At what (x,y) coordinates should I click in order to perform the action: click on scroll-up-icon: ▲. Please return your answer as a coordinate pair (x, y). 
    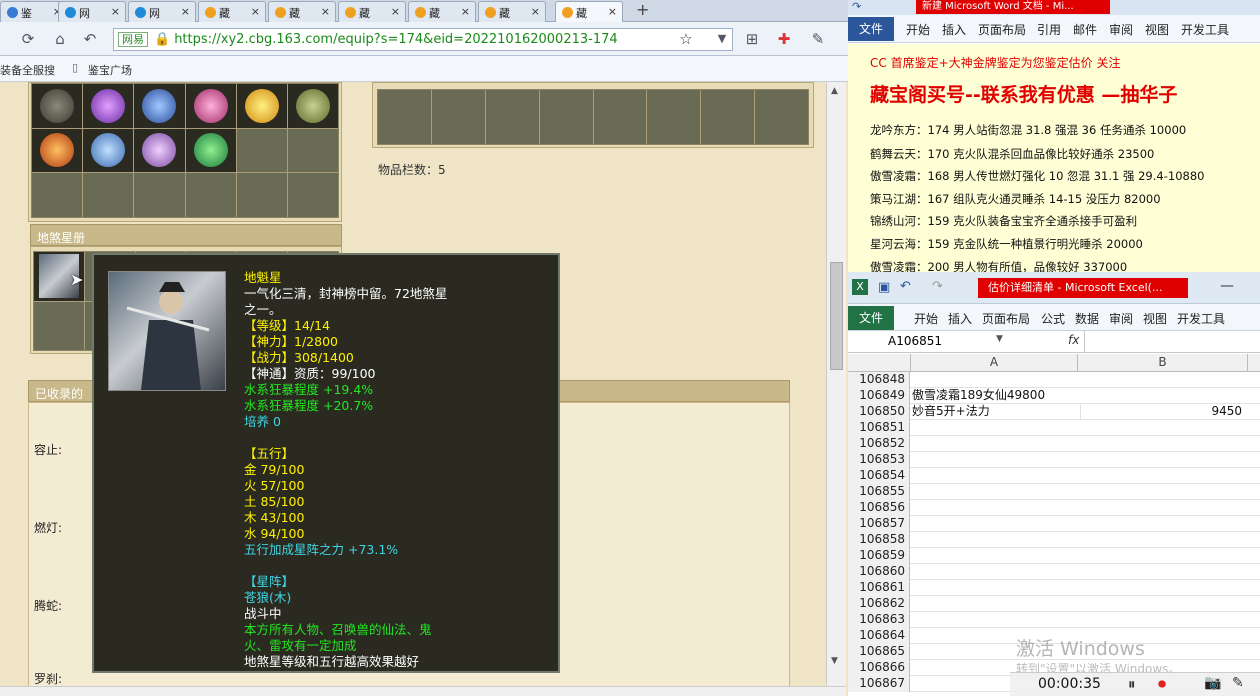
    Looking at the image, I should click on (834, 91).